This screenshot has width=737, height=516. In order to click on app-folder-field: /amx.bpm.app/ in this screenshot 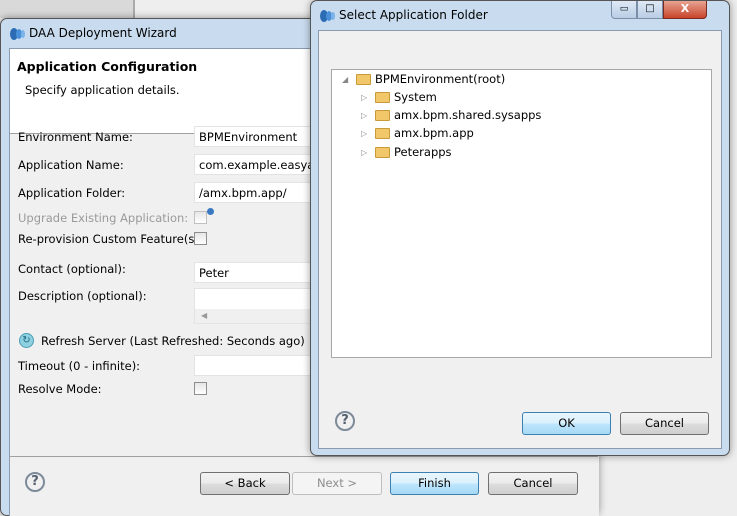, I will do `click(254, 192)`.